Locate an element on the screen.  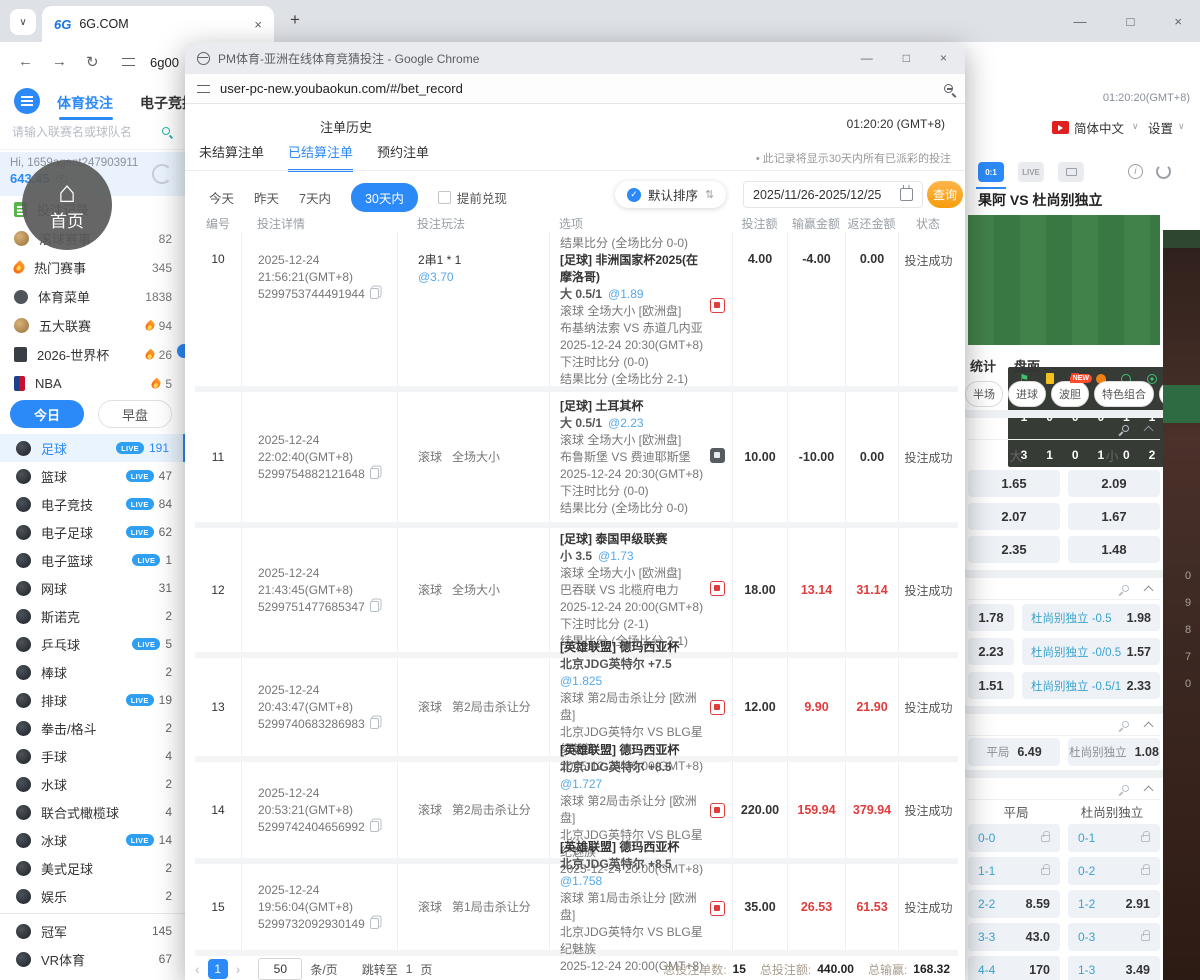
sidebar-item: 2026-世界杯 26 is located at coordinates (92, 354).